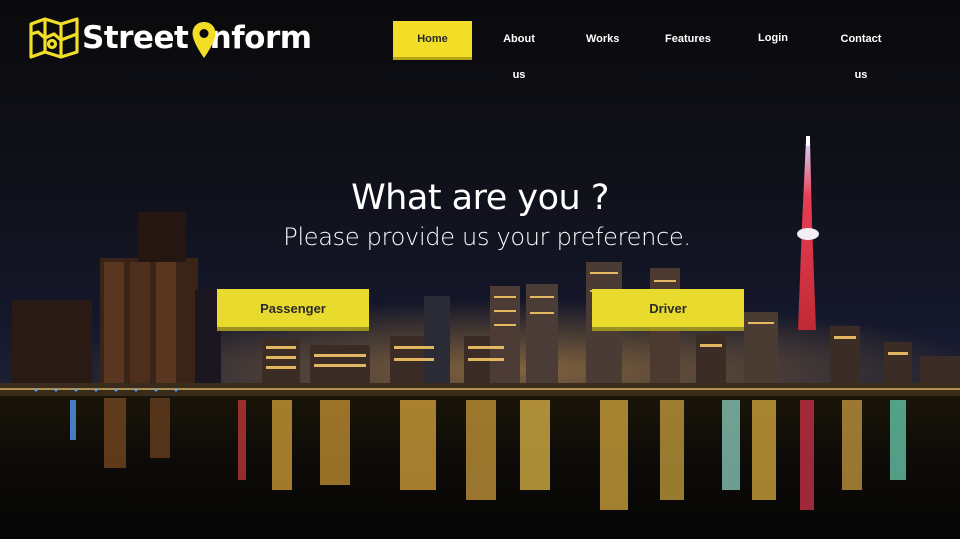 Image resolution: width=960 pixels, height=539 pixels. What do you see at coordinates (602, 39) in the screenshot?
I see `nav-works-link: Works` at bounding box center [602, 39].